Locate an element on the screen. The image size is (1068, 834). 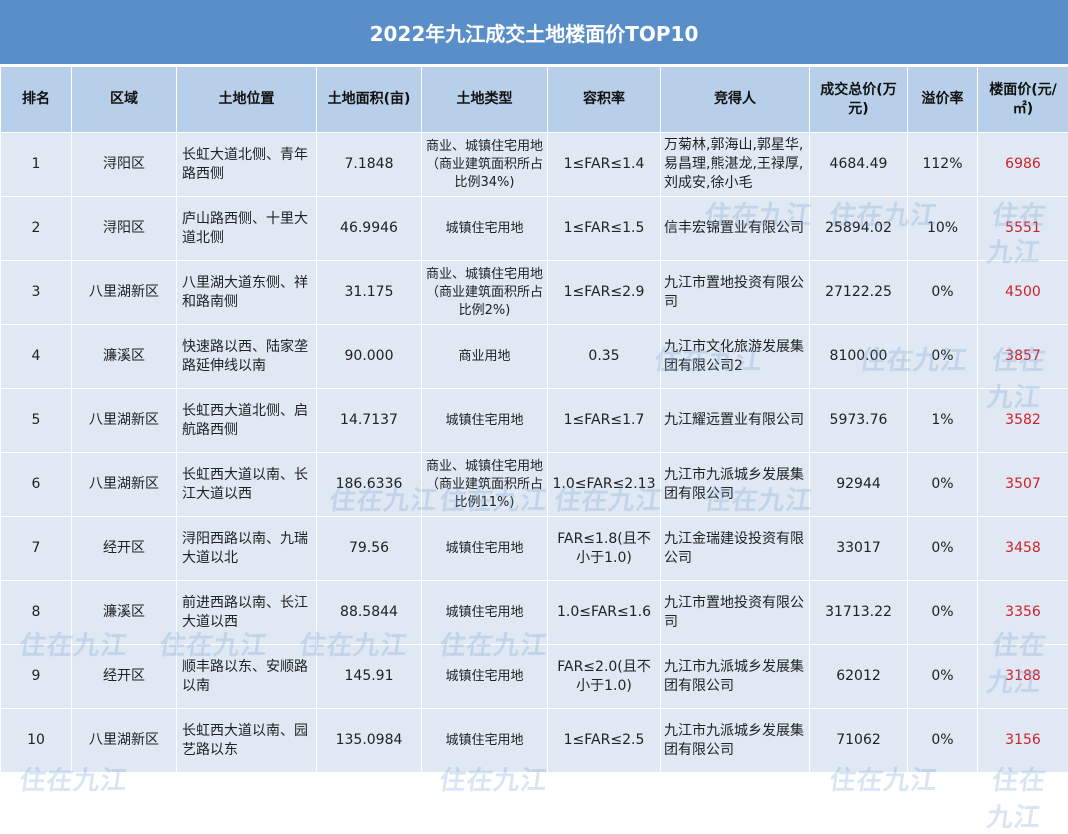
cell-land-type: 商业、城镇住宅用地（商业建筑面积所占比例11%) is located at coordinates (485, 485).